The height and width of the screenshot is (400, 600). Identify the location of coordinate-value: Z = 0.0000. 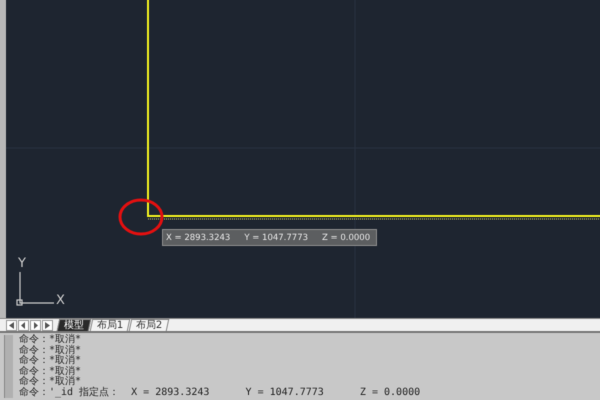
(346, 237).